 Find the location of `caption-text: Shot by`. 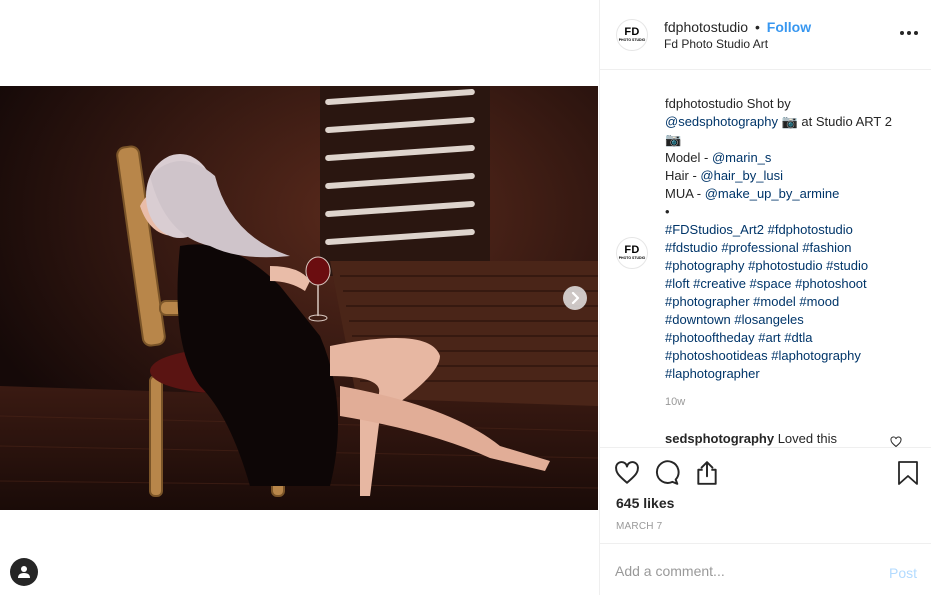

caption-text: Shot by is located at coordinates (768, 103).